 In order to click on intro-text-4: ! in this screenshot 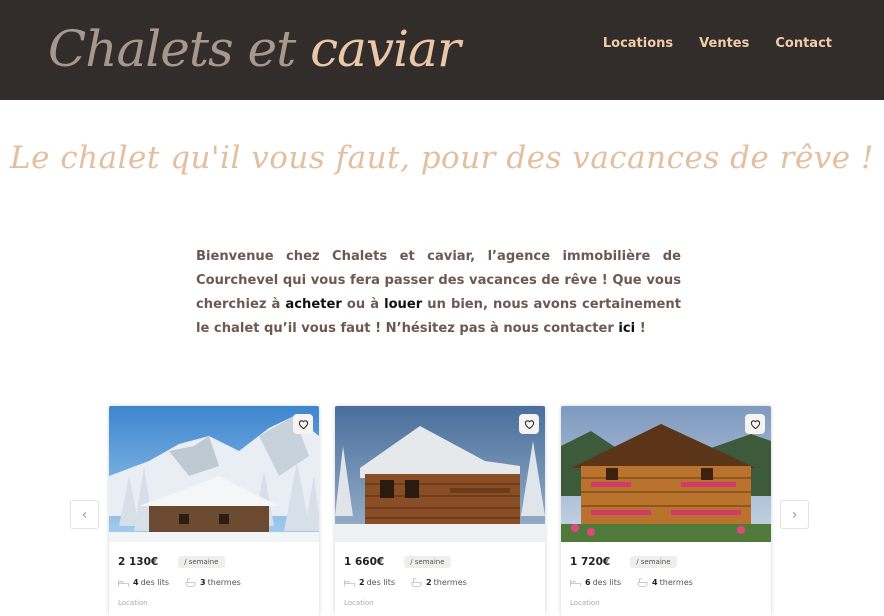, I will do `click(640, 328)`.